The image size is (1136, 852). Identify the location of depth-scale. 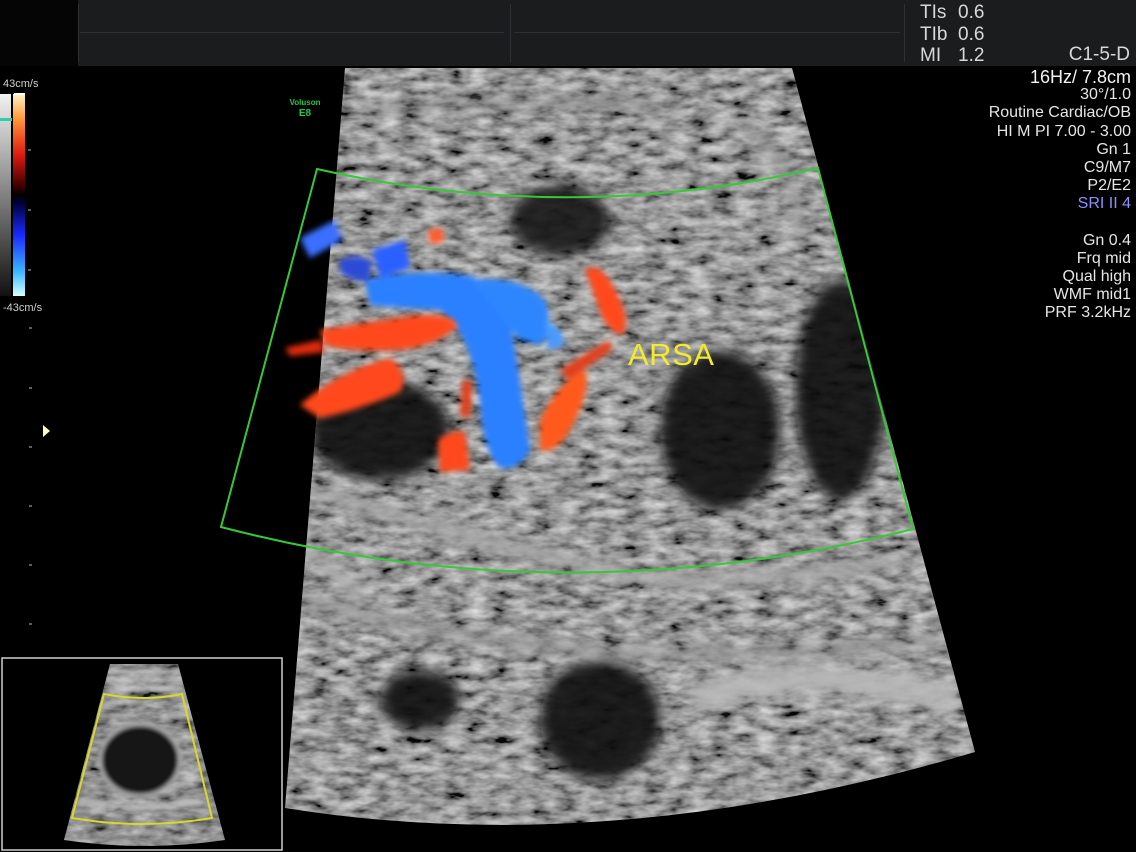
(30, 476).